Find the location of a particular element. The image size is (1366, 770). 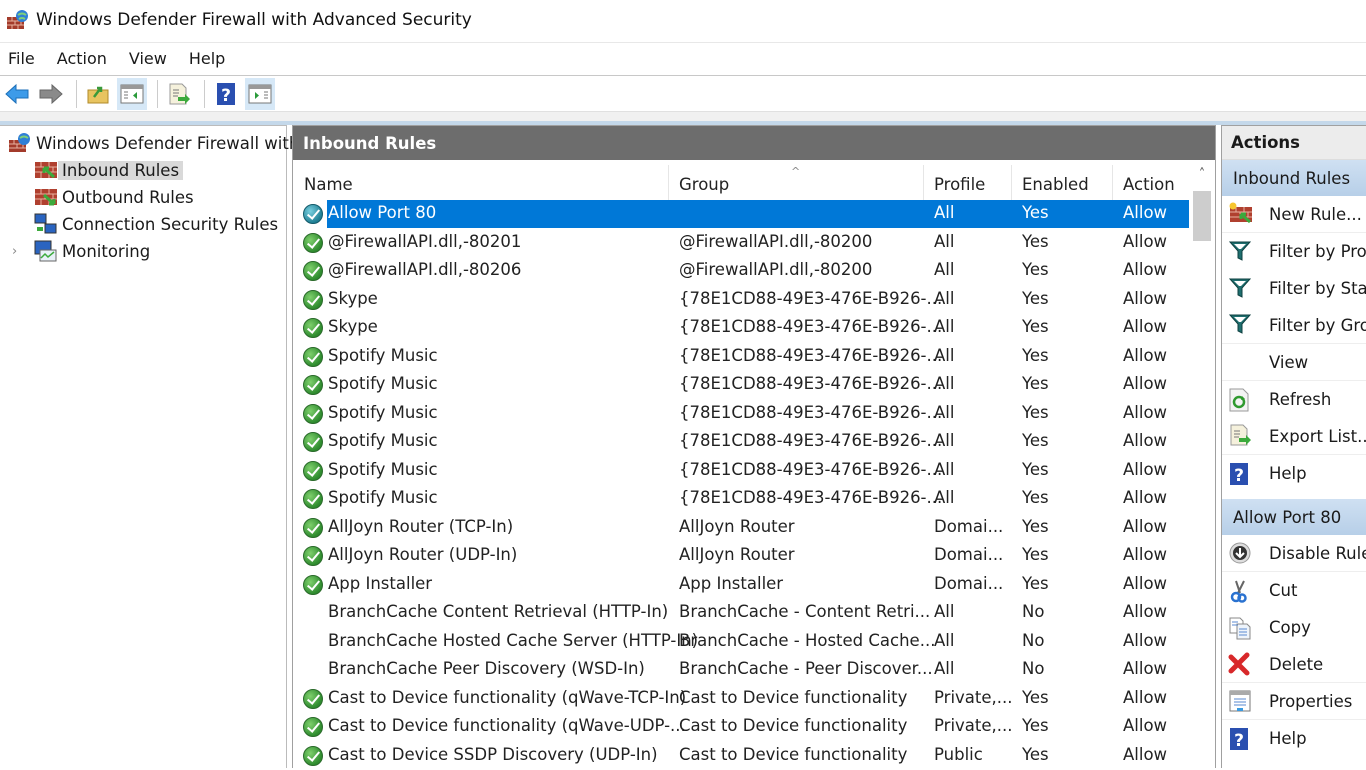

tree-root: Windows Defender Firewall with is located at coordinates (155, 143).